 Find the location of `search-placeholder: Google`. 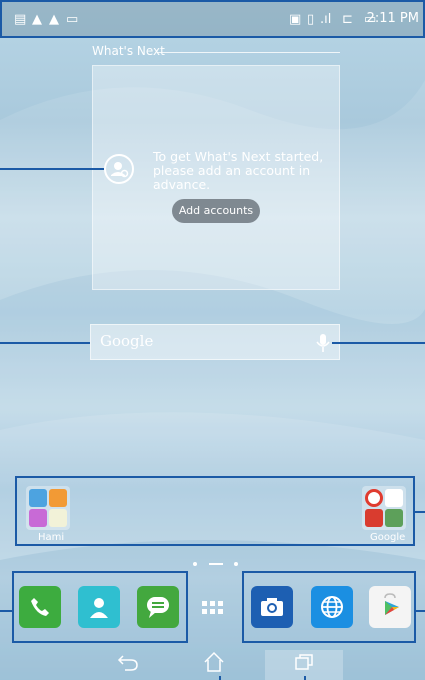

search-placeholder: Google is located at coordinates (127, 341).